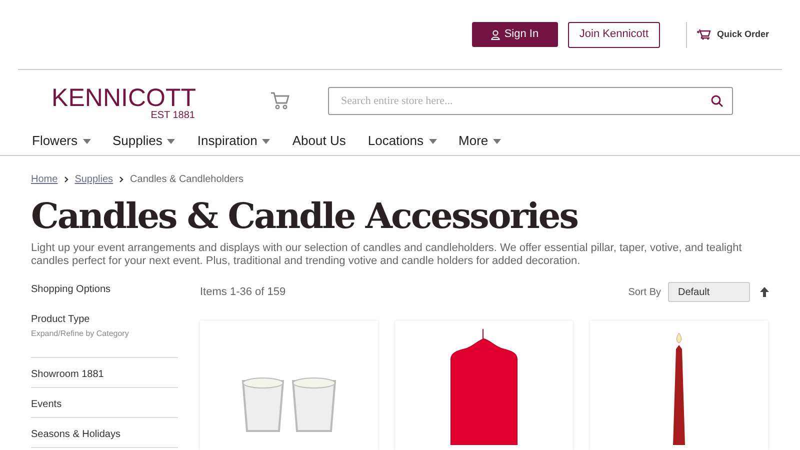  I want to click on nav-item: Inspiration, so click(233, 141).